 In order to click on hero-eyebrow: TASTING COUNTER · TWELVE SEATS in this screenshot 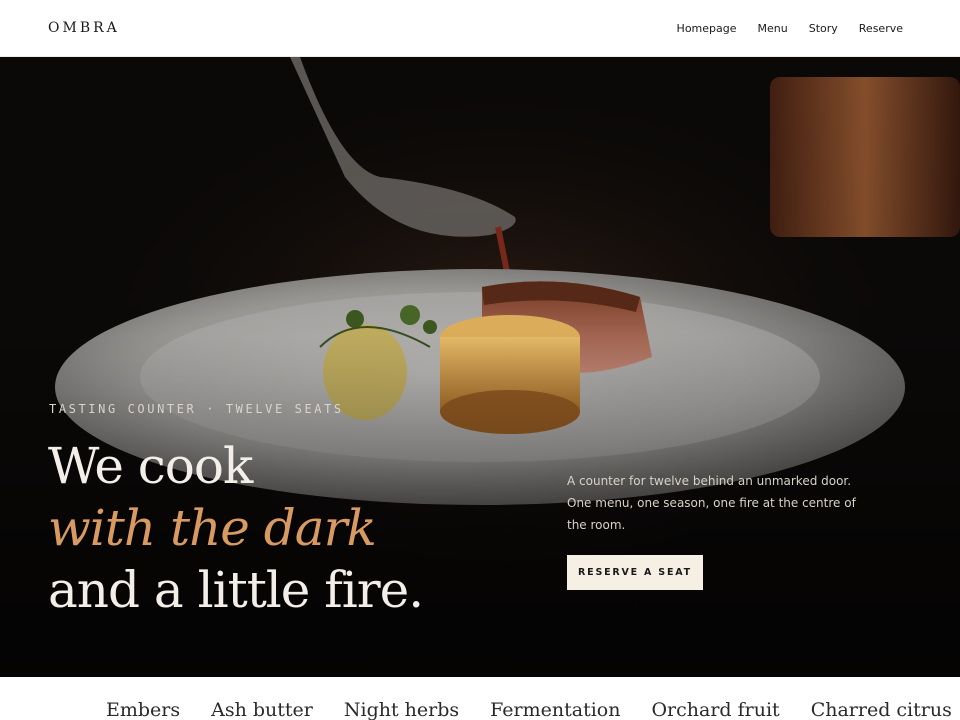, I will do `click(196, 409)`.